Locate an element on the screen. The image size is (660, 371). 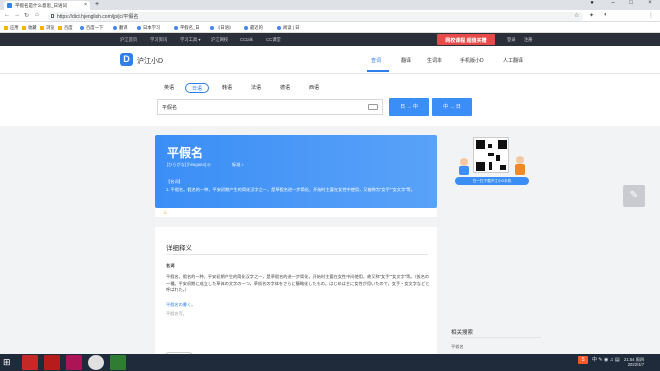
maximize-button: □ is located at coordinates (631, 3).